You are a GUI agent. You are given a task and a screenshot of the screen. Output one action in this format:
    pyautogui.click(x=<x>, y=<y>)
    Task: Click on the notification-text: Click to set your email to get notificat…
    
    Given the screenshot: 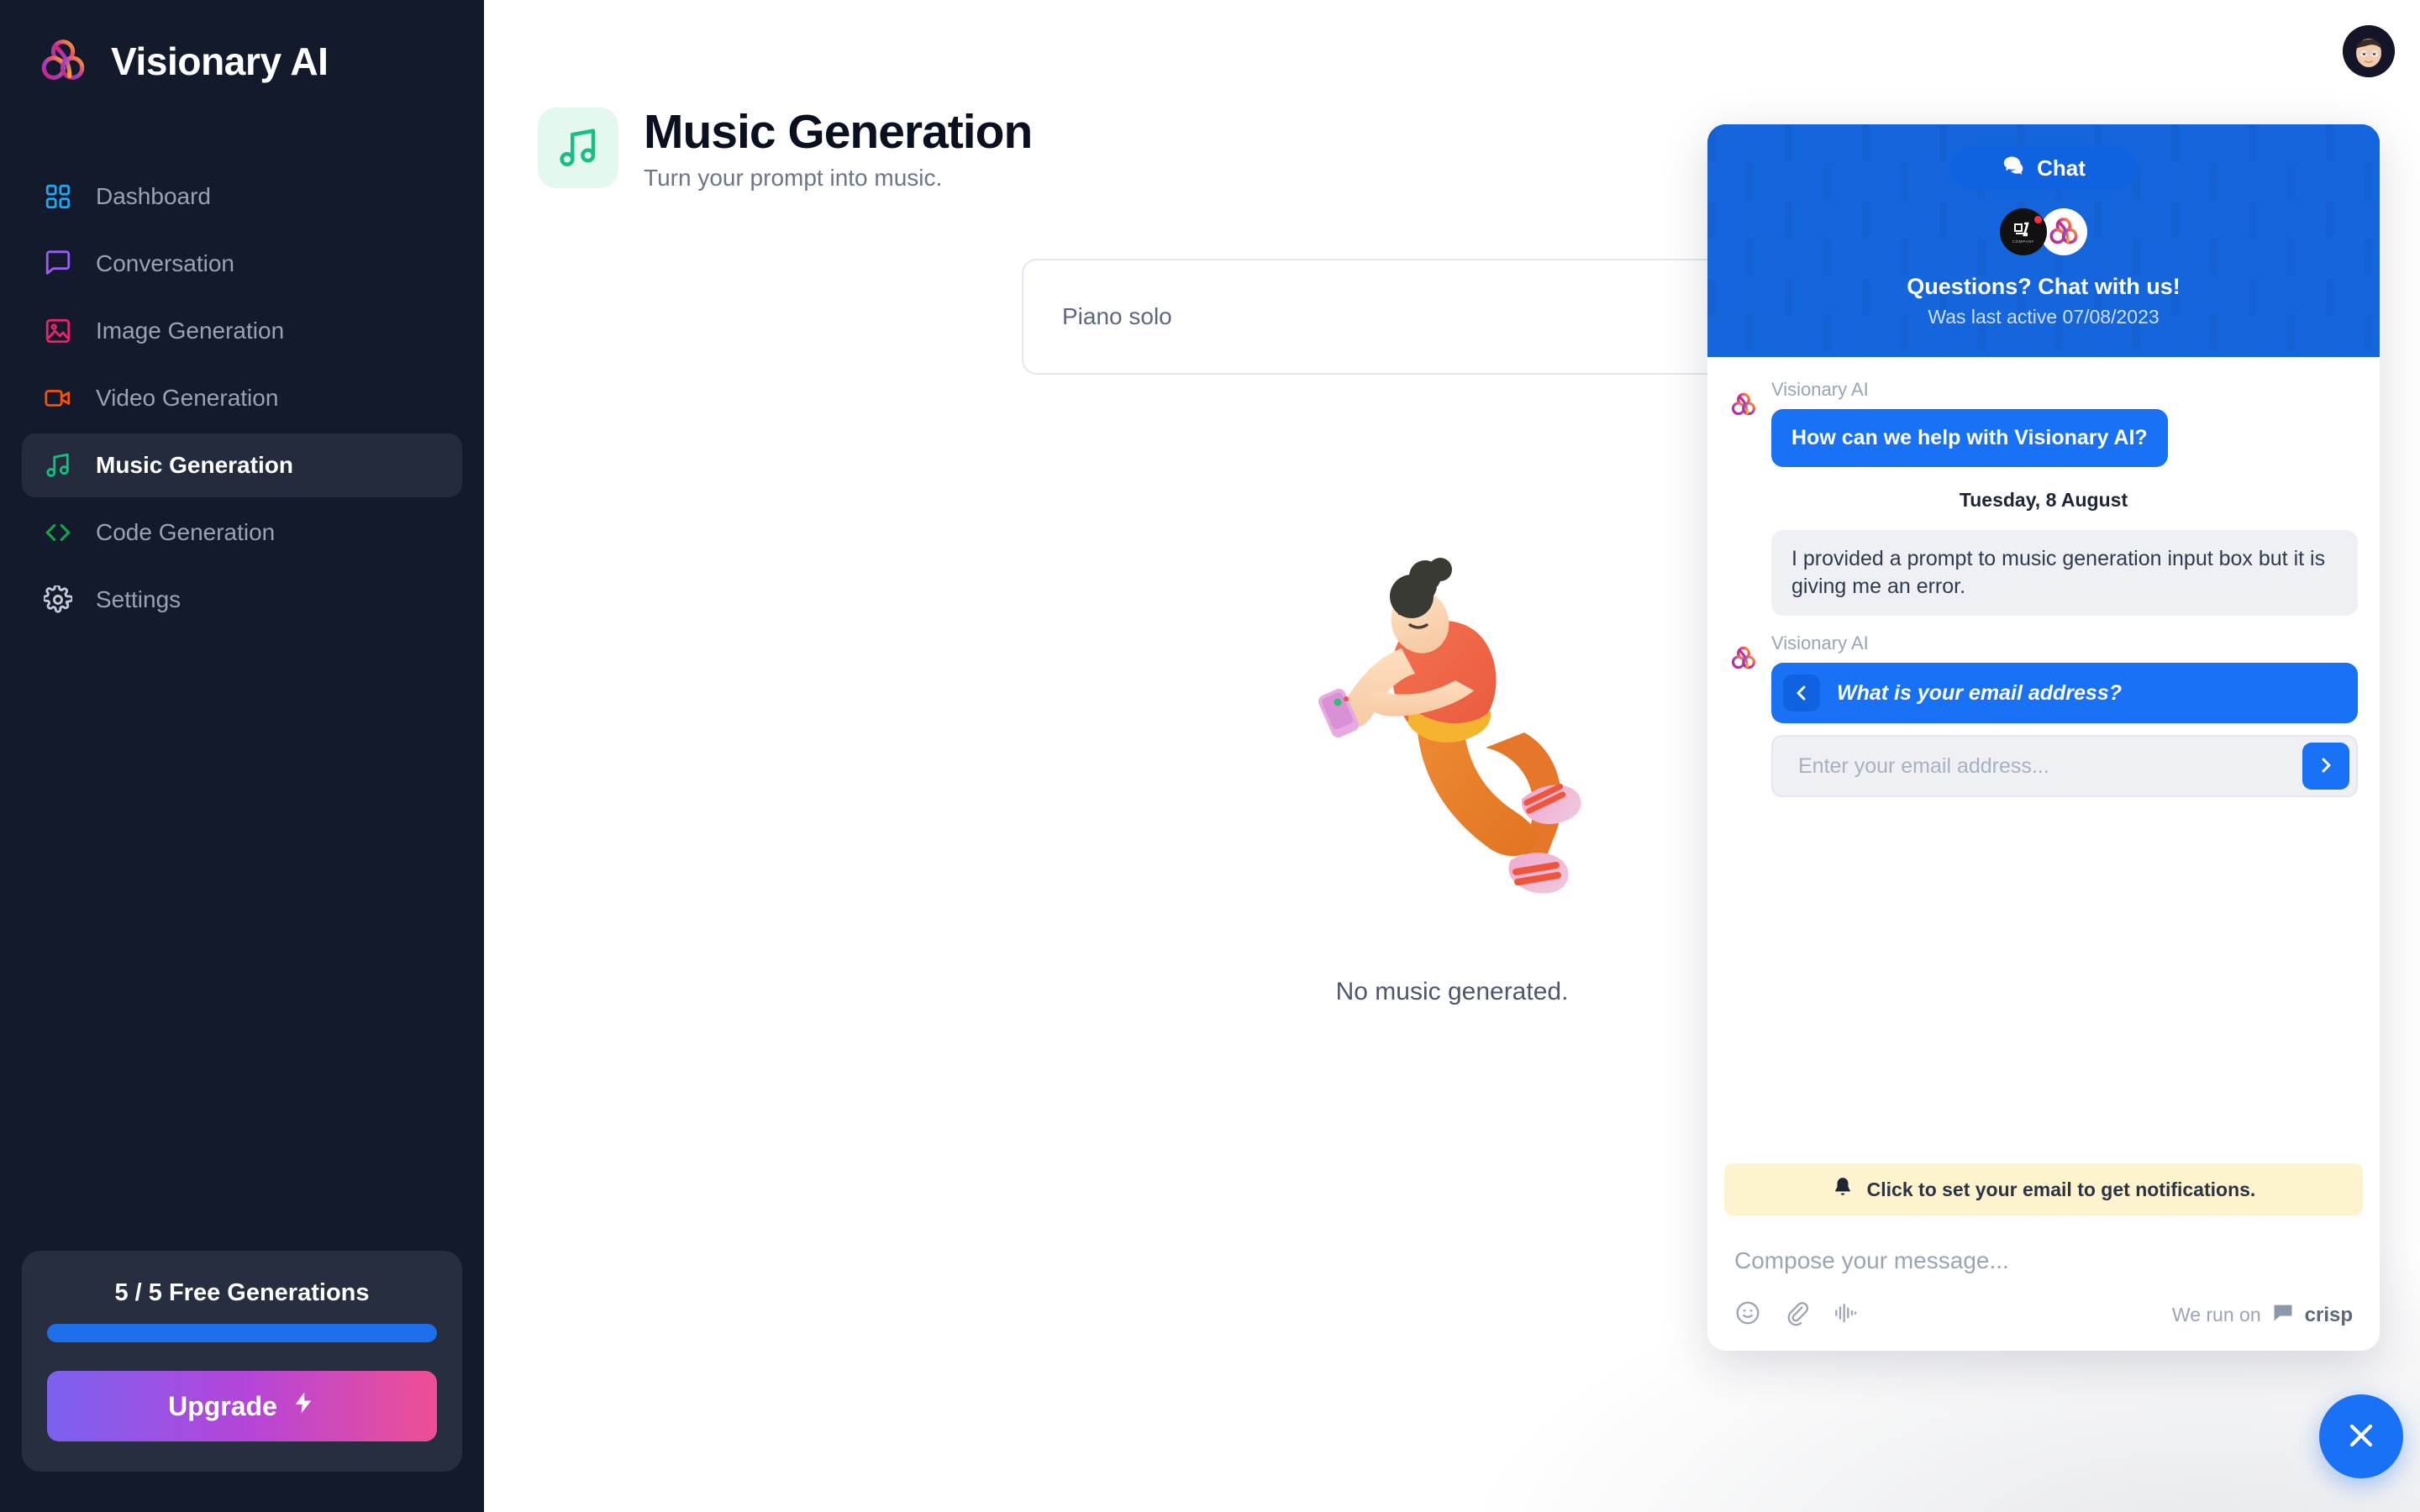 What is the action you would take?
    pyautogui.click(x=2061, y=1189)
    